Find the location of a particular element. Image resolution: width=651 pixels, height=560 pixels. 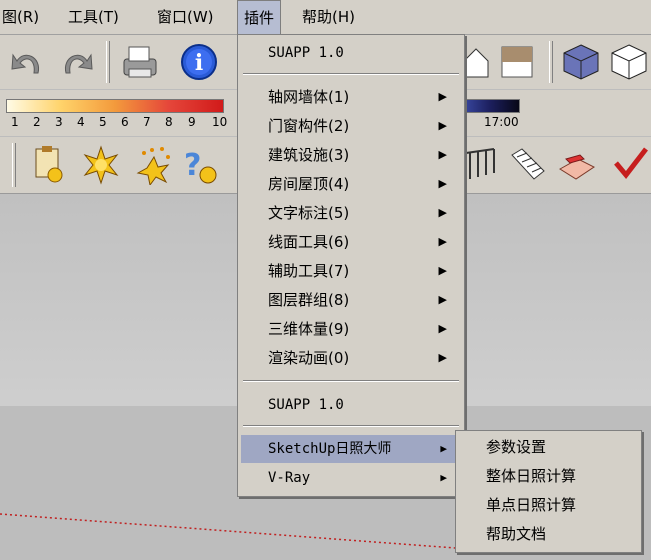

menu-item-label: SketchUp日照大师 is located at coordinates (330, 449).